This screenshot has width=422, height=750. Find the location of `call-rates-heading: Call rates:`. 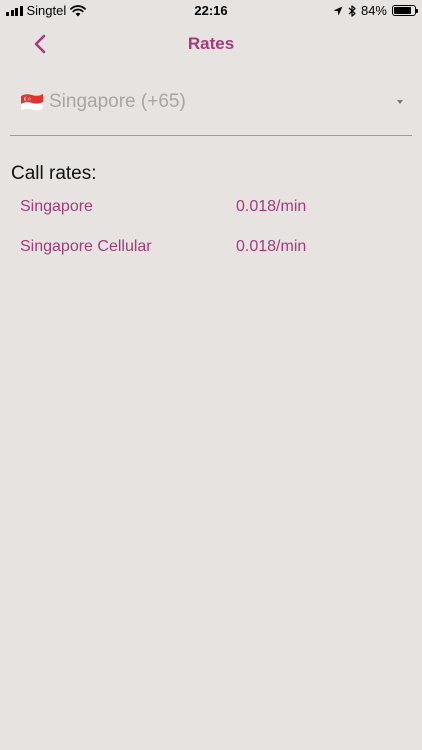

call-rates-heading: Call rates: is located at coordinates (54, 173).